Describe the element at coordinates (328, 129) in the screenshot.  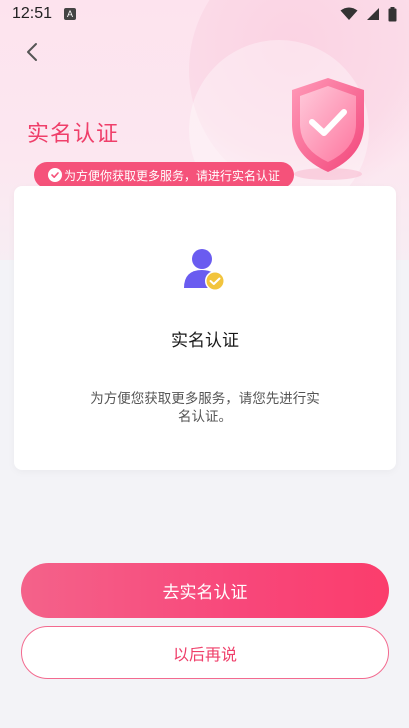
I see `shield-check-icon` at that location.